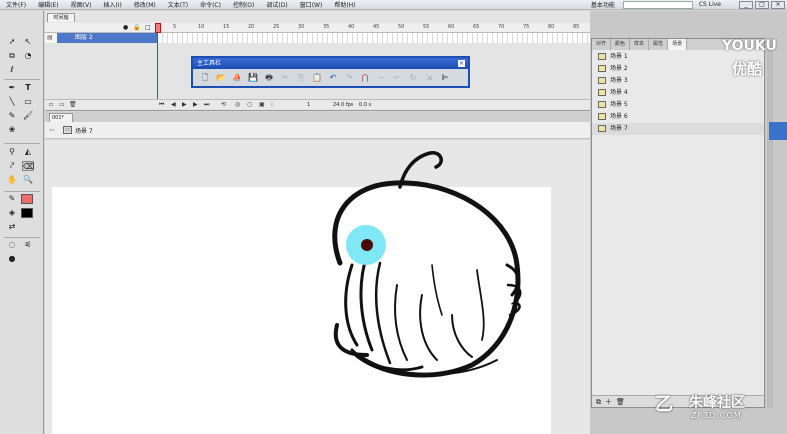 The width and height of the screenshot is (787, 434). I want to click on undo-icon: ↶, so click(333, 78).